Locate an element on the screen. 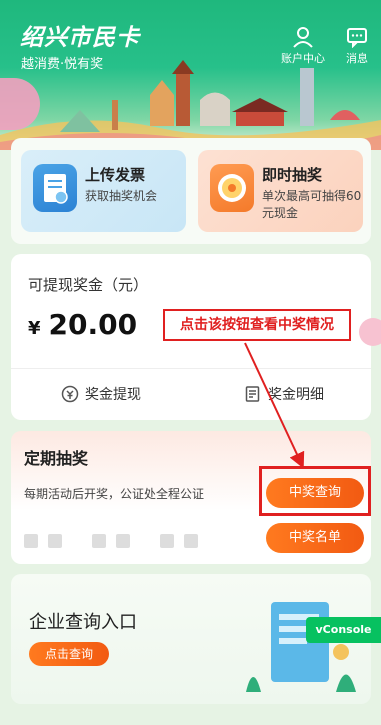 This screenshot has width=381, height=725. winning-query-button: 中奖查询 is located at coordinates (315, 493).